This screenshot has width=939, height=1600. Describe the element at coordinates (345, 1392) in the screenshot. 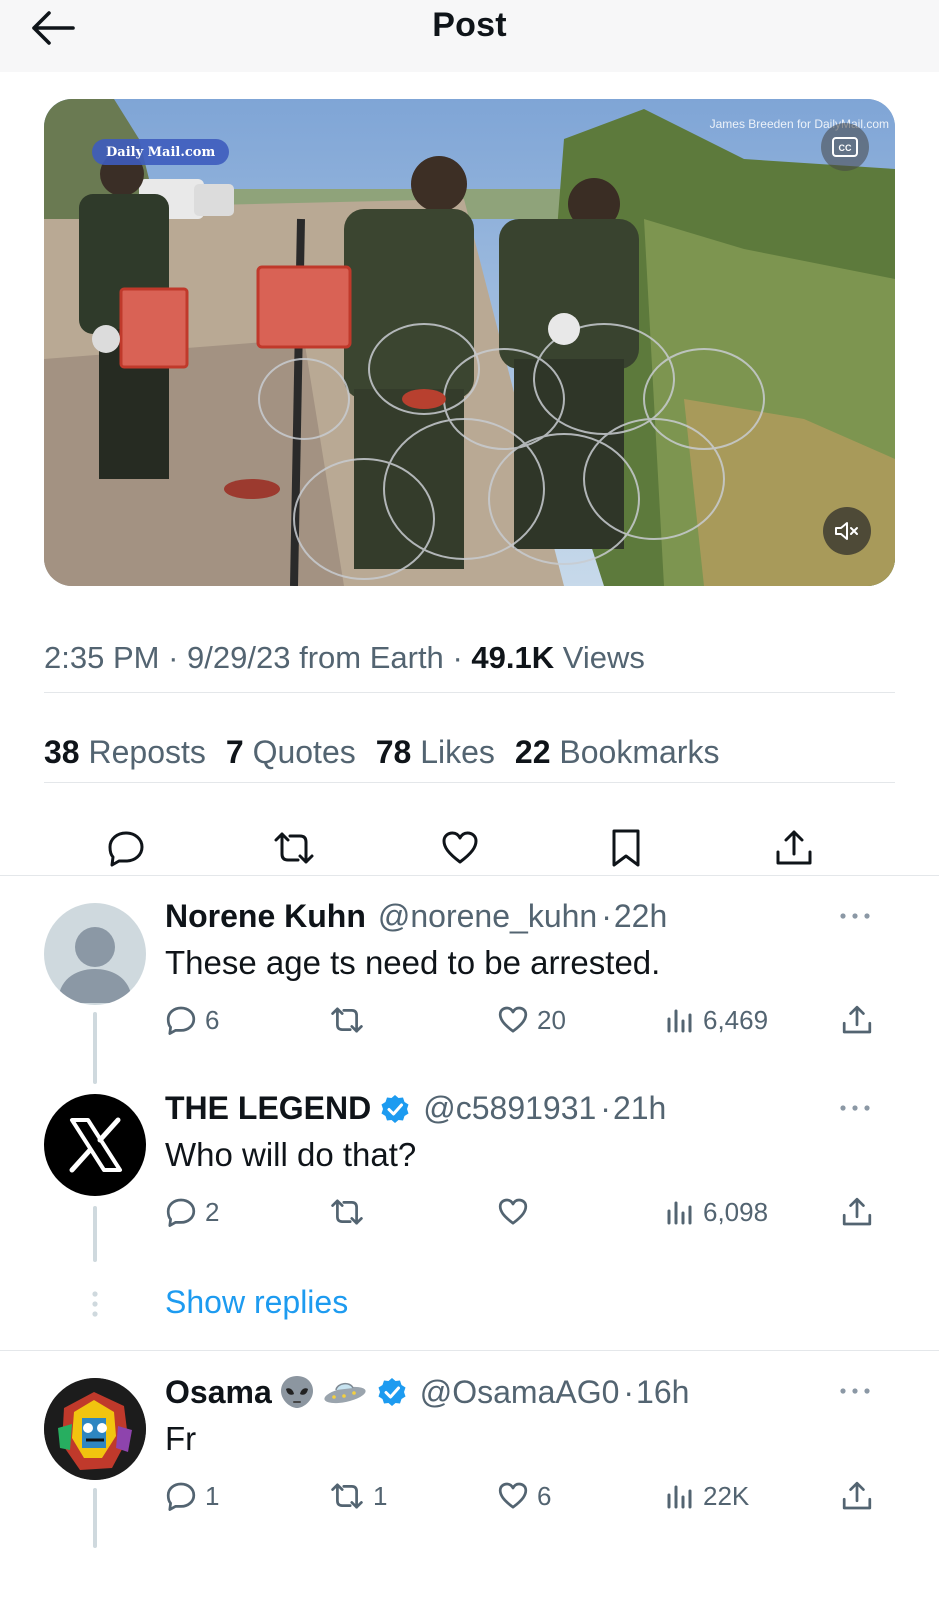

I see `flying-saucer-emoji-icon` at that location.